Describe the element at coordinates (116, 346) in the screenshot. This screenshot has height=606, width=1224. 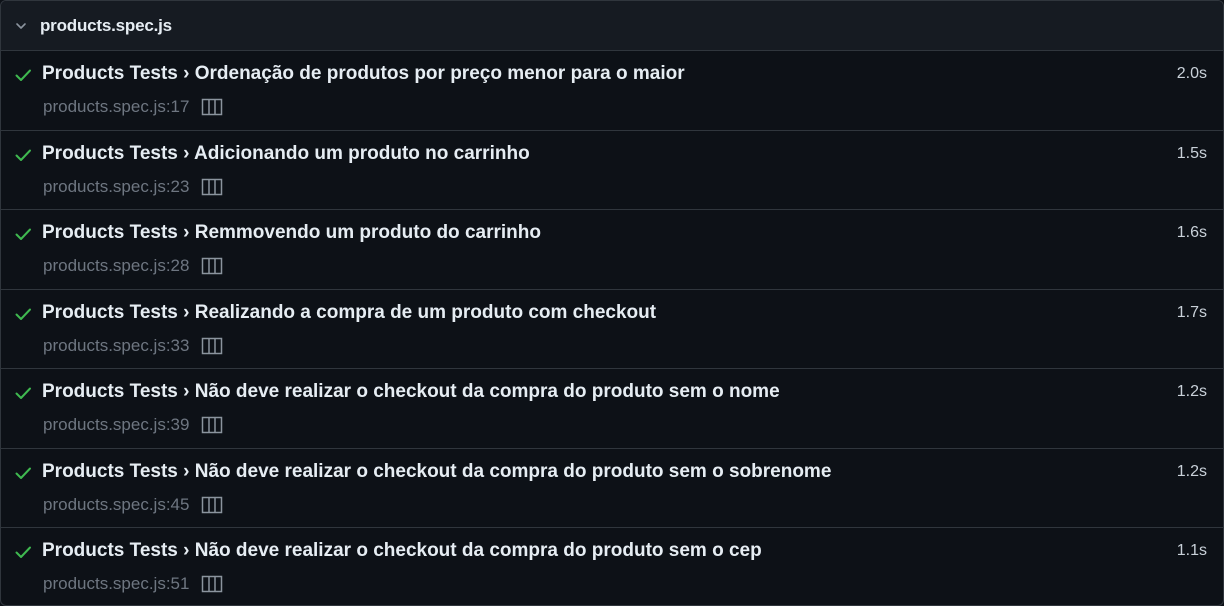
I see `test-location: products.spec.js:33` at that location.